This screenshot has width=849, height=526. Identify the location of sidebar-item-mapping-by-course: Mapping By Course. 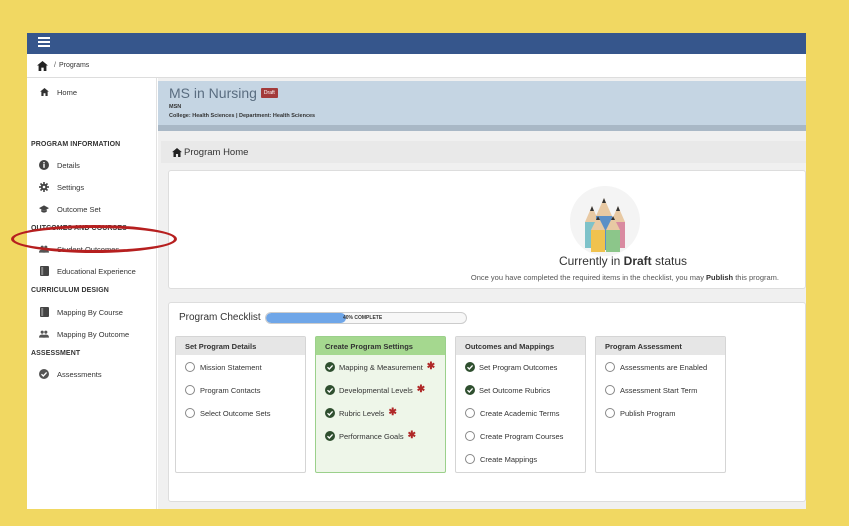
(81, 312).